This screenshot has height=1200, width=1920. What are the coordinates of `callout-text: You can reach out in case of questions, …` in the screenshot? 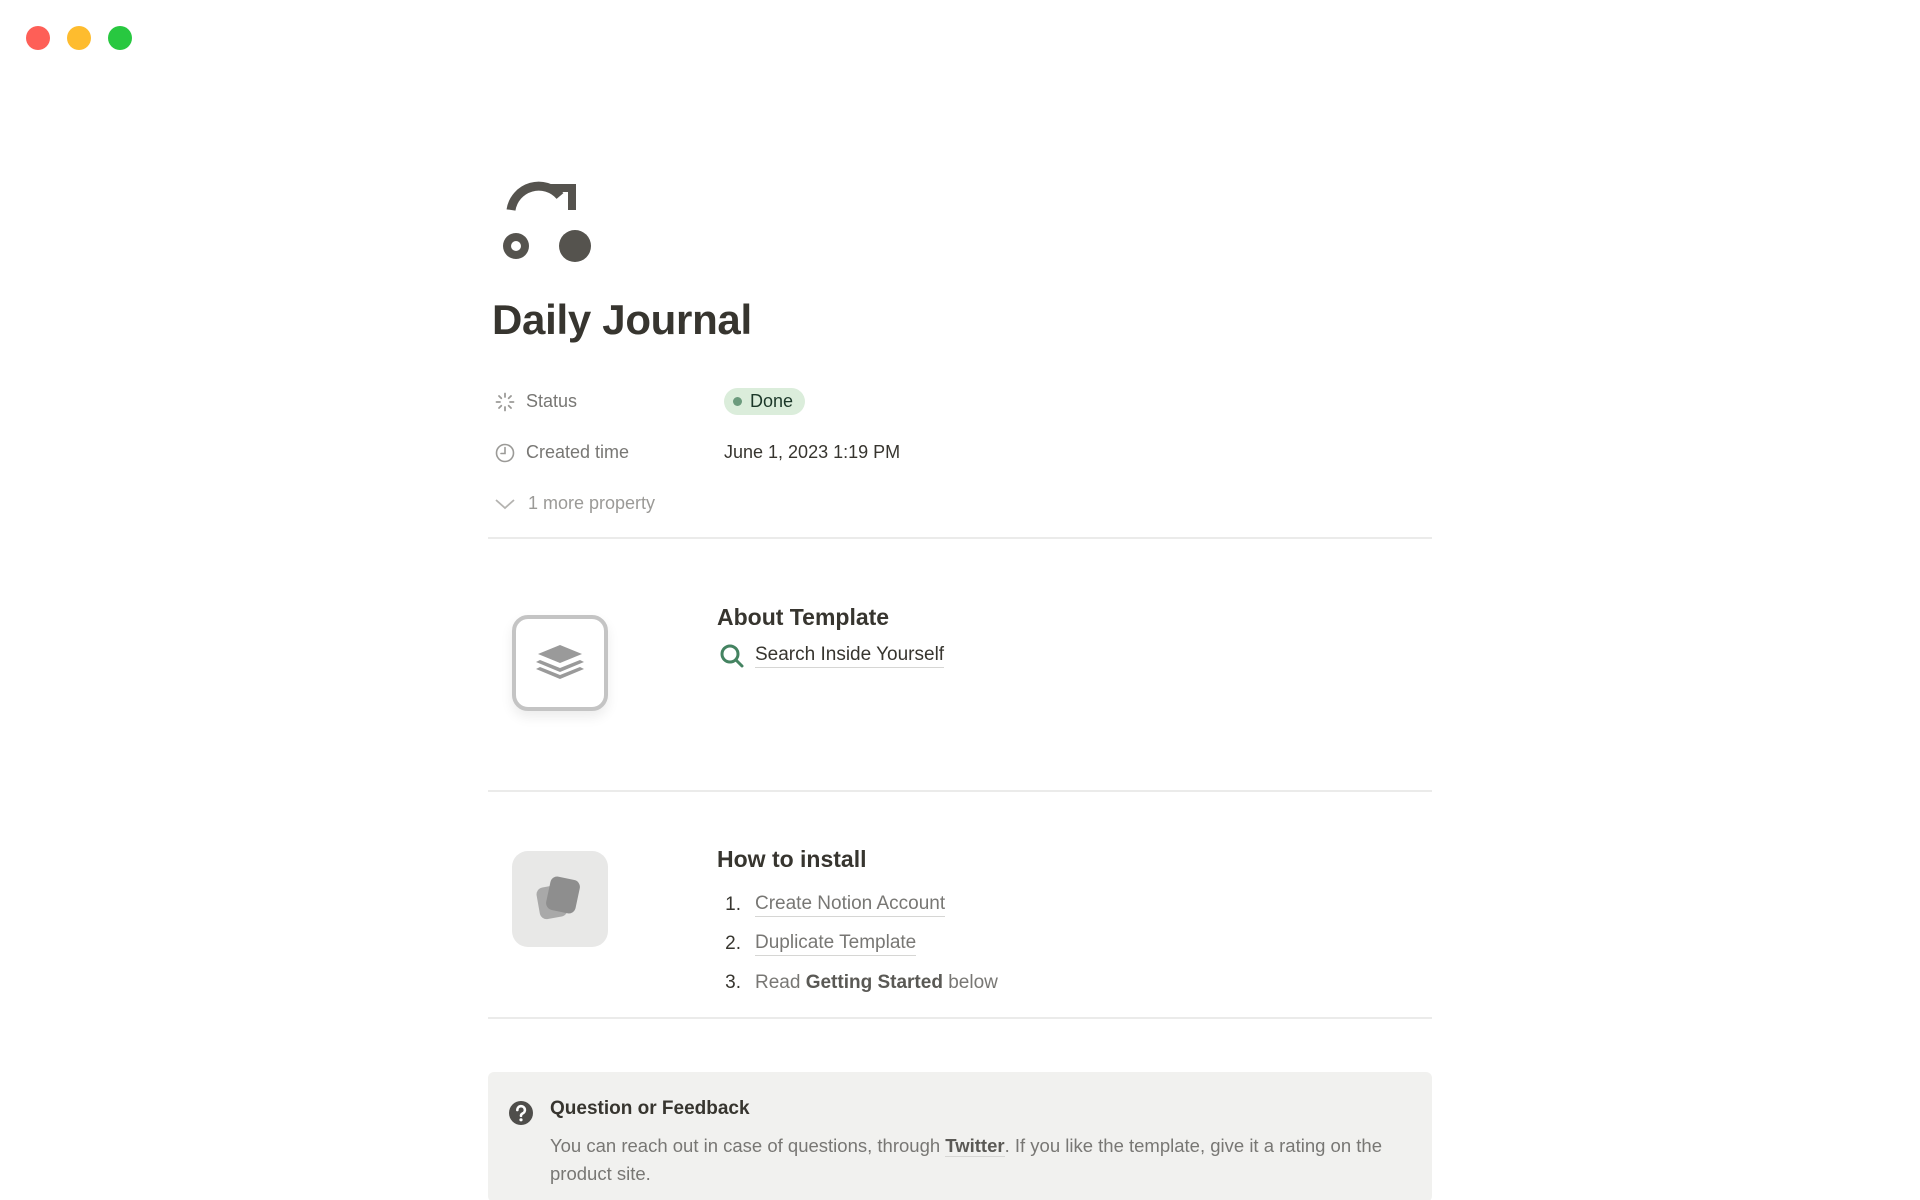 It's located at (966, 1159).